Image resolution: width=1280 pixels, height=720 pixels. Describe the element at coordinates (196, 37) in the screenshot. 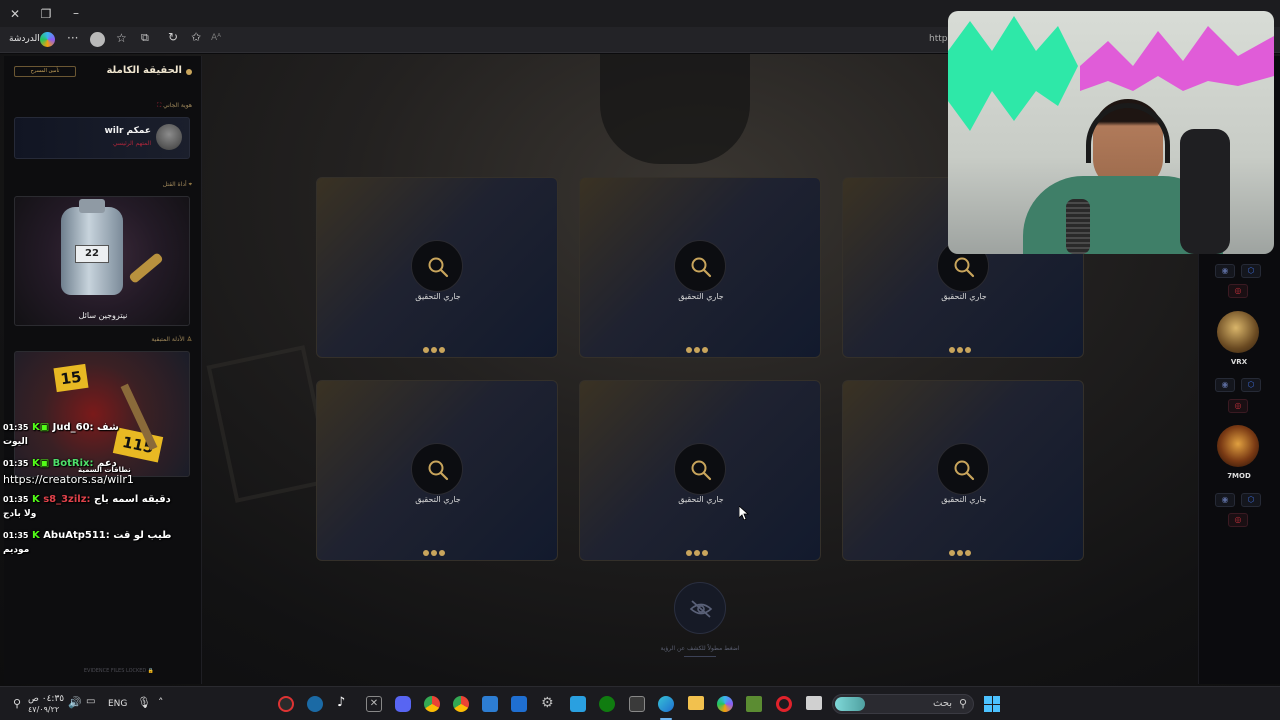

I see `add-favorite-icon: ✩` at that location.